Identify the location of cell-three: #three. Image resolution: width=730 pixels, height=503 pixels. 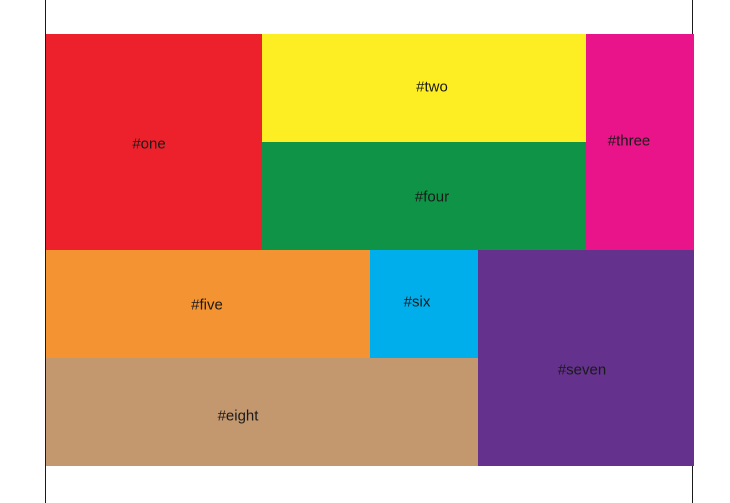
(640, 142).